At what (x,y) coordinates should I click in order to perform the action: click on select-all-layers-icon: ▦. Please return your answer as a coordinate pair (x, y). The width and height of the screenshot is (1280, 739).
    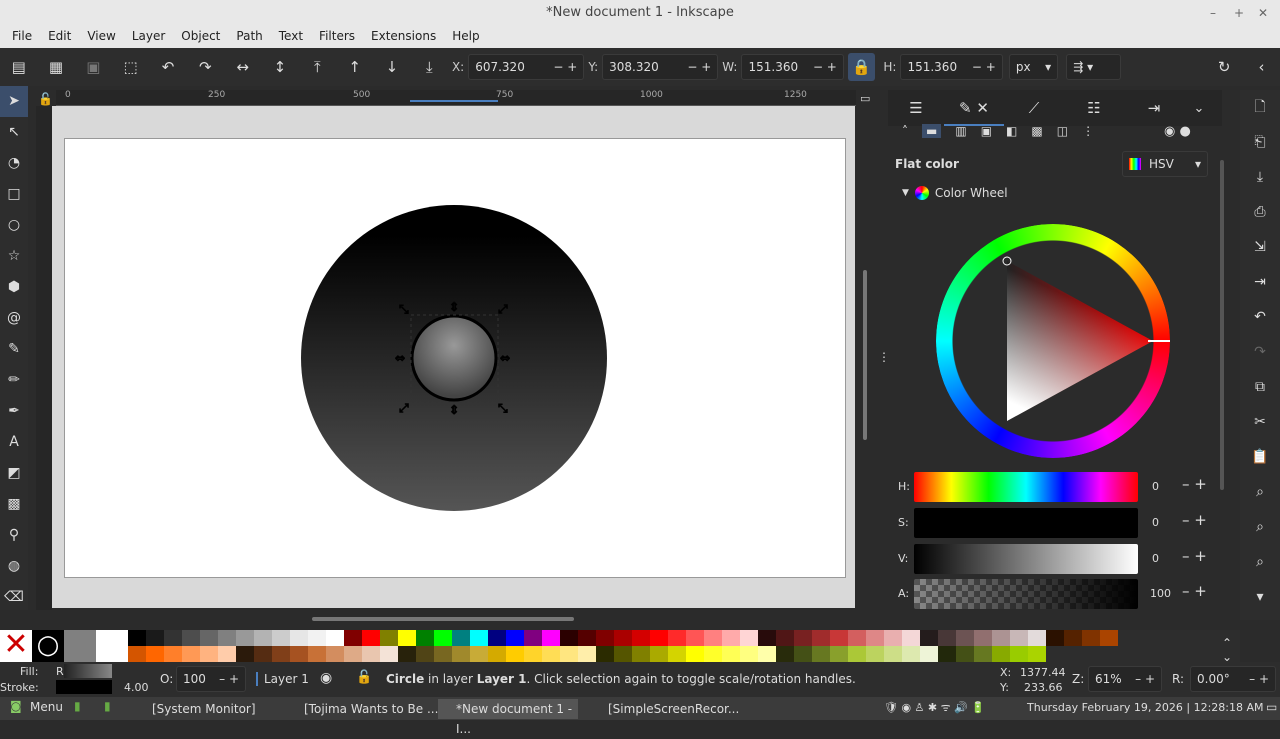
    Looking at the image, I should click on (55, 67).